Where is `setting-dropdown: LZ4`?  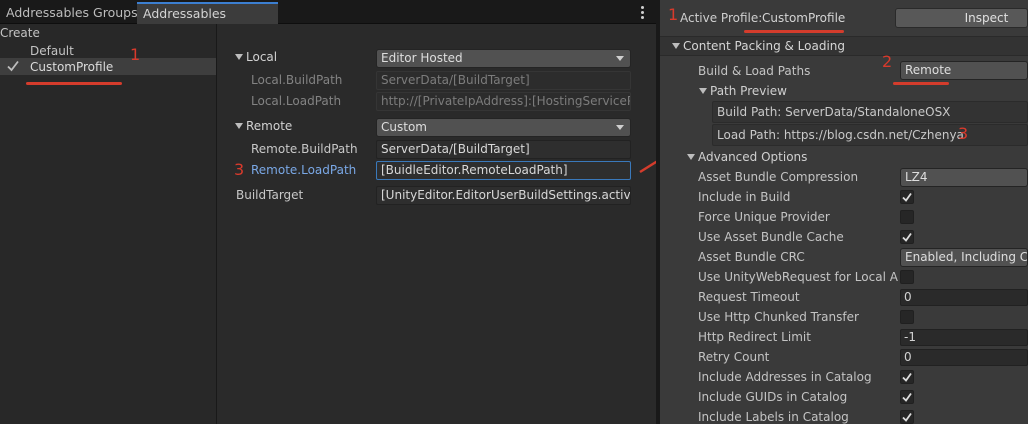
setting-dropdown: LZ4 is located at coordinates (964, 177).